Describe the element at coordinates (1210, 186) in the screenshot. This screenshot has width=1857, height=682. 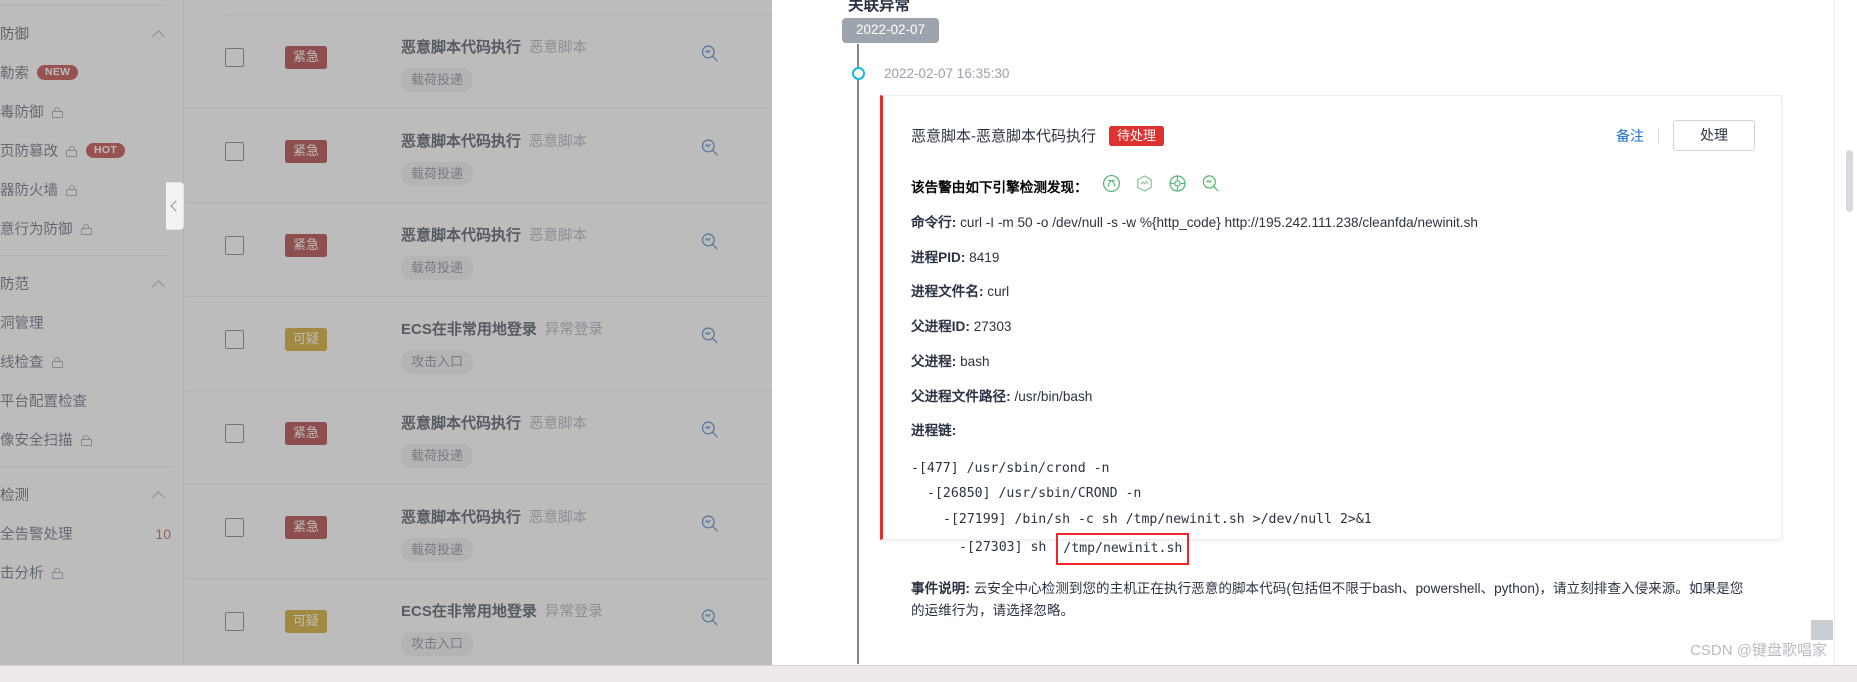
I see `engine-search-wave-icon` at that location.